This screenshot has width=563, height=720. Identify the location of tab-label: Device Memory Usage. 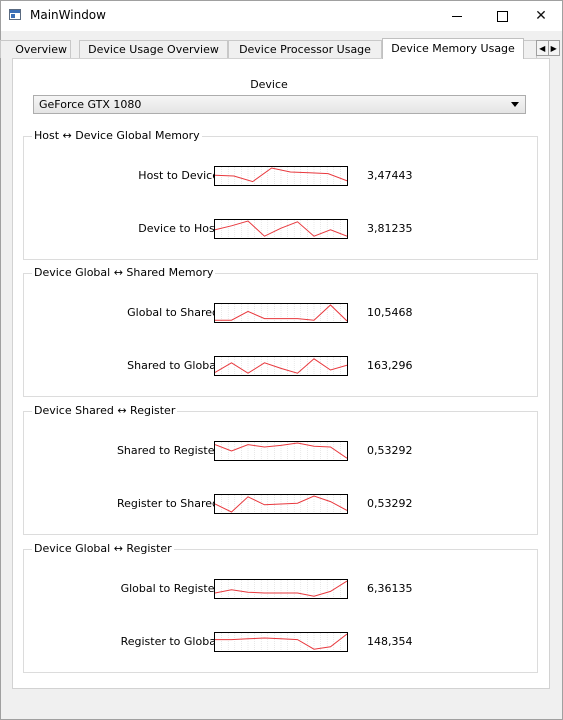
(453, 48).